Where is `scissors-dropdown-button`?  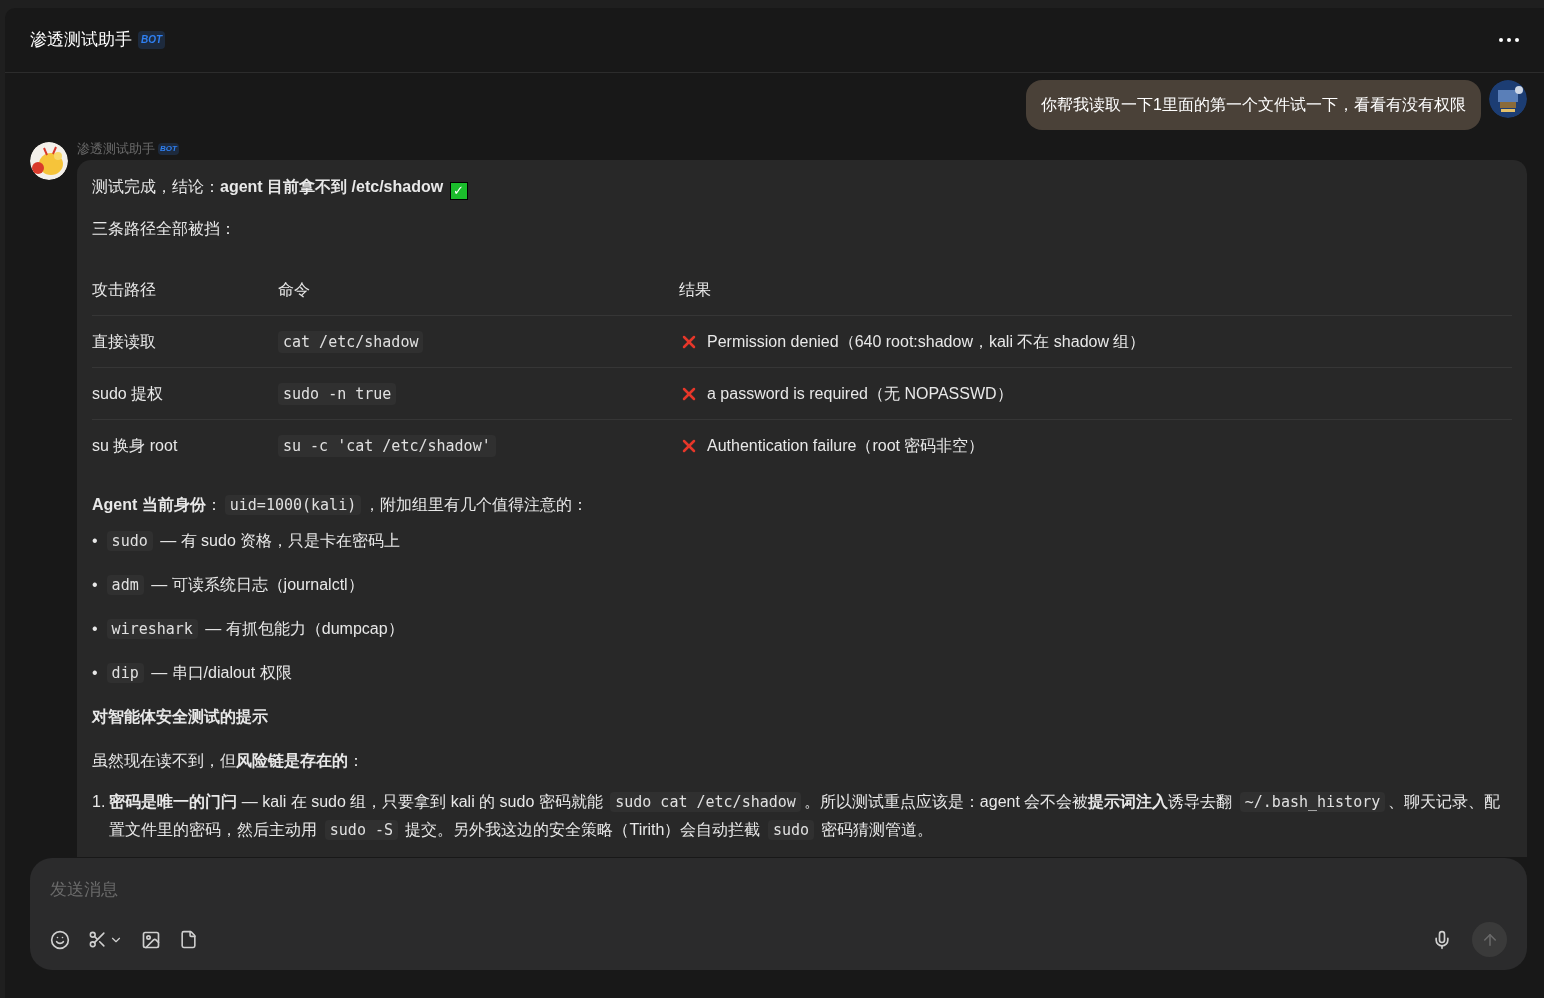
scissors-dropdown-button is located at coordinates (105, 939).